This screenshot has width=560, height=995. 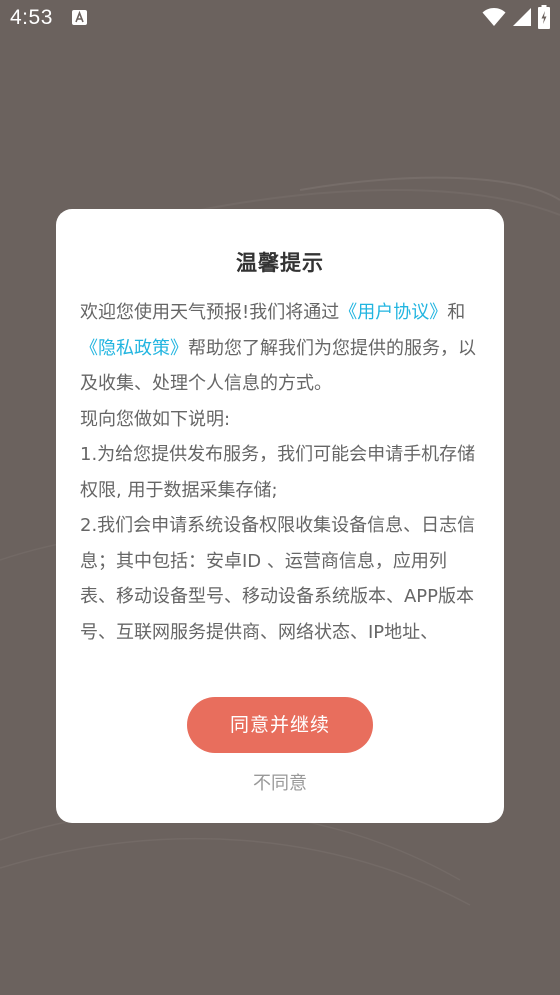 What do you see at coordinates (280, 725) in the screenshot?
I see `agree-button: 同意并继续` at bounding box center [280, 725].